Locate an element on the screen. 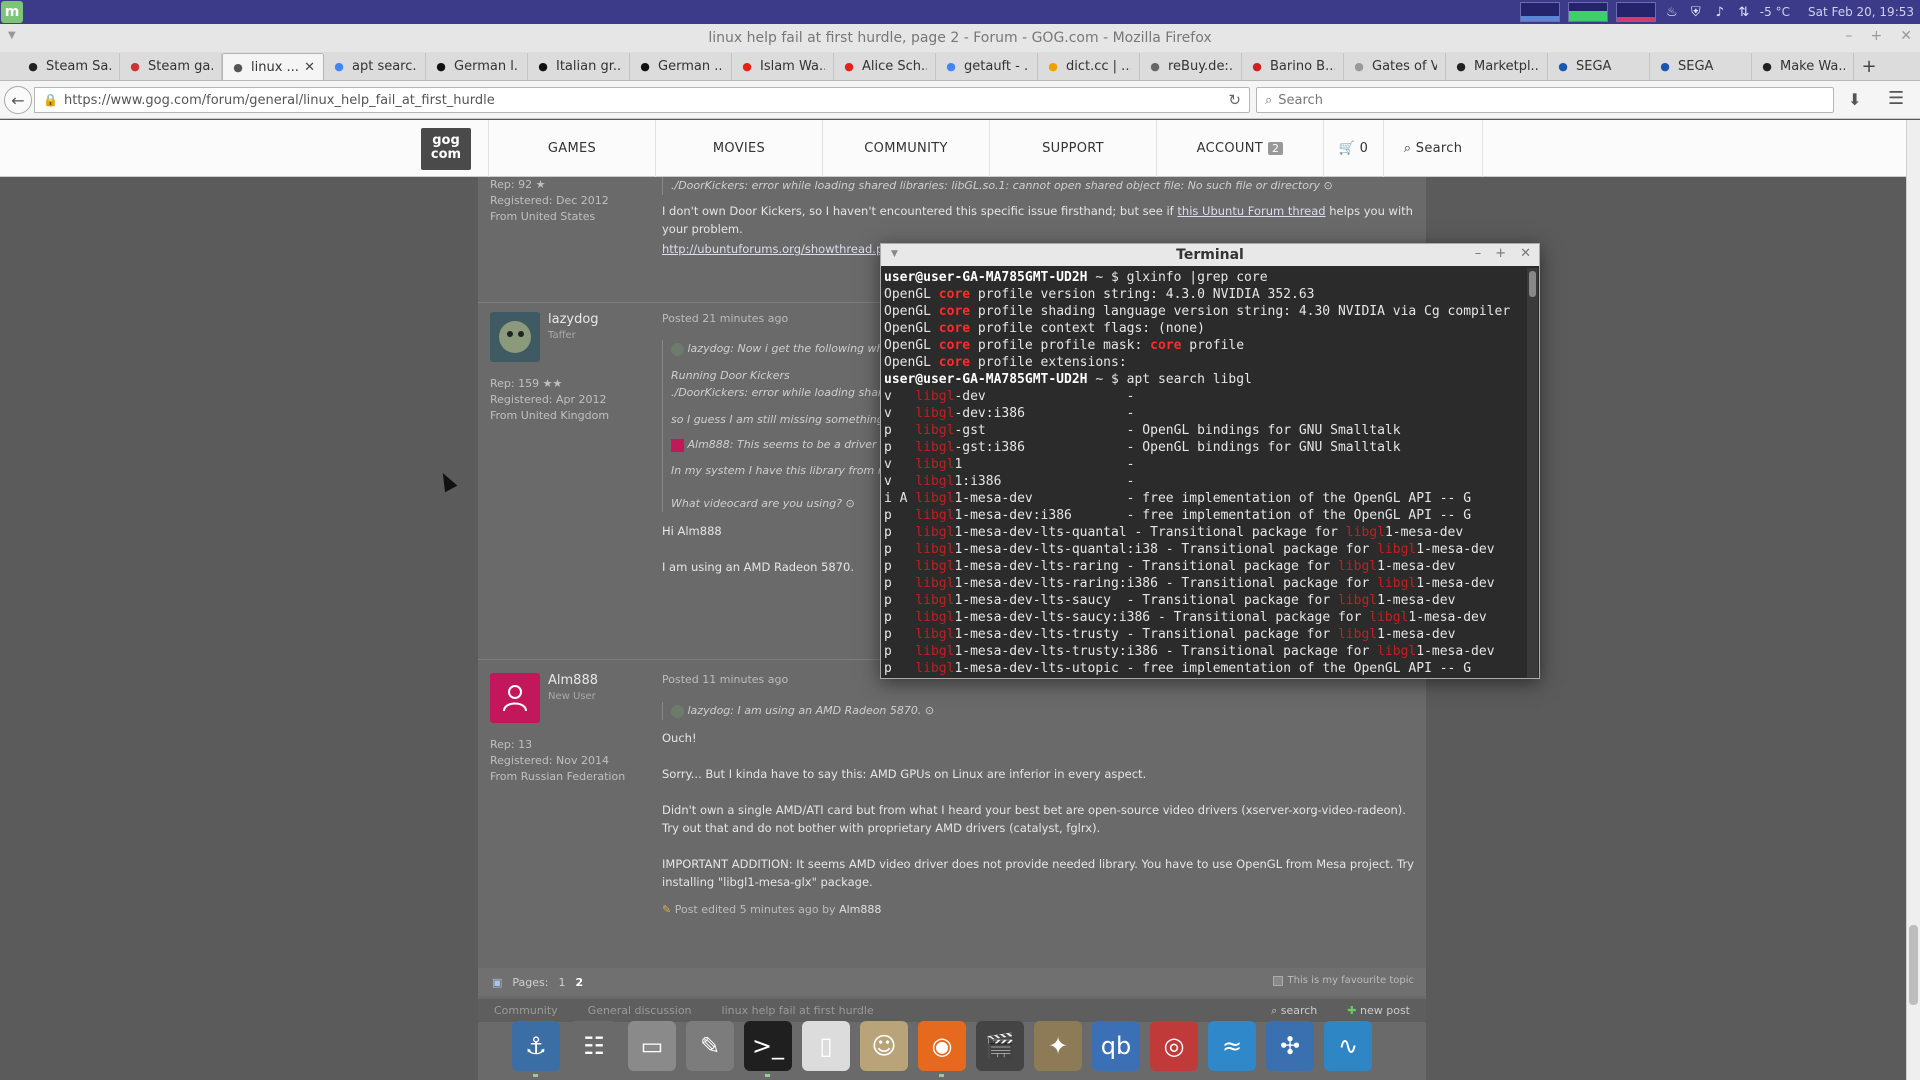 The height and width of the screenshot is (1080, 1920). system-tray: ♨ ⛨ ♪ ⇅ -5 °C Sat Feb 20, 19:53 is located at coordinates (1716, 12).